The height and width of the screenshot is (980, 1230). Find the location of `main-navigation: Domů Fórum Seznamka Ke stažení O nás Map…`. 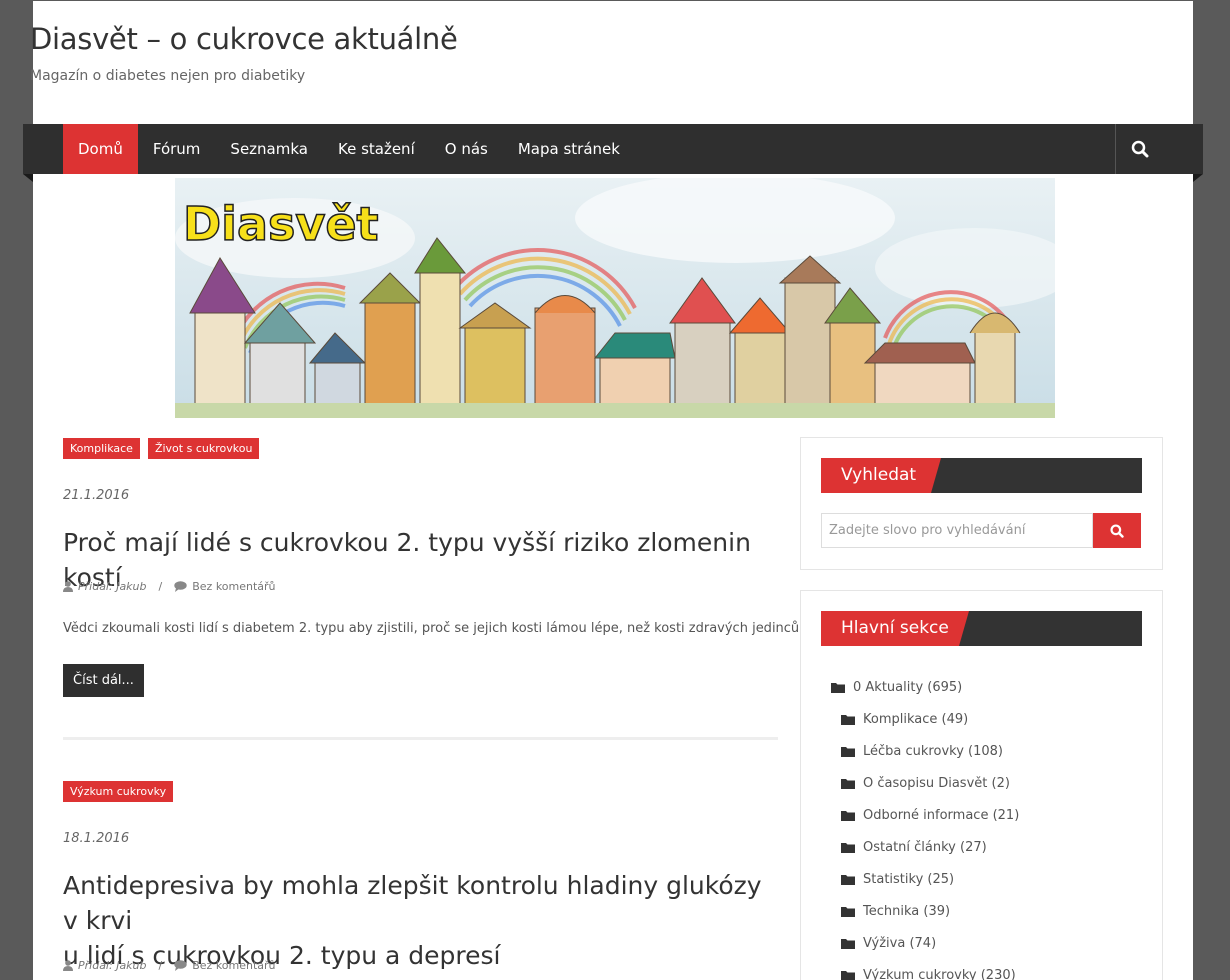

main-navigation: Domů Fórum Seznamka Ke stažení O nás Map… is located at coordinates (613, 153).